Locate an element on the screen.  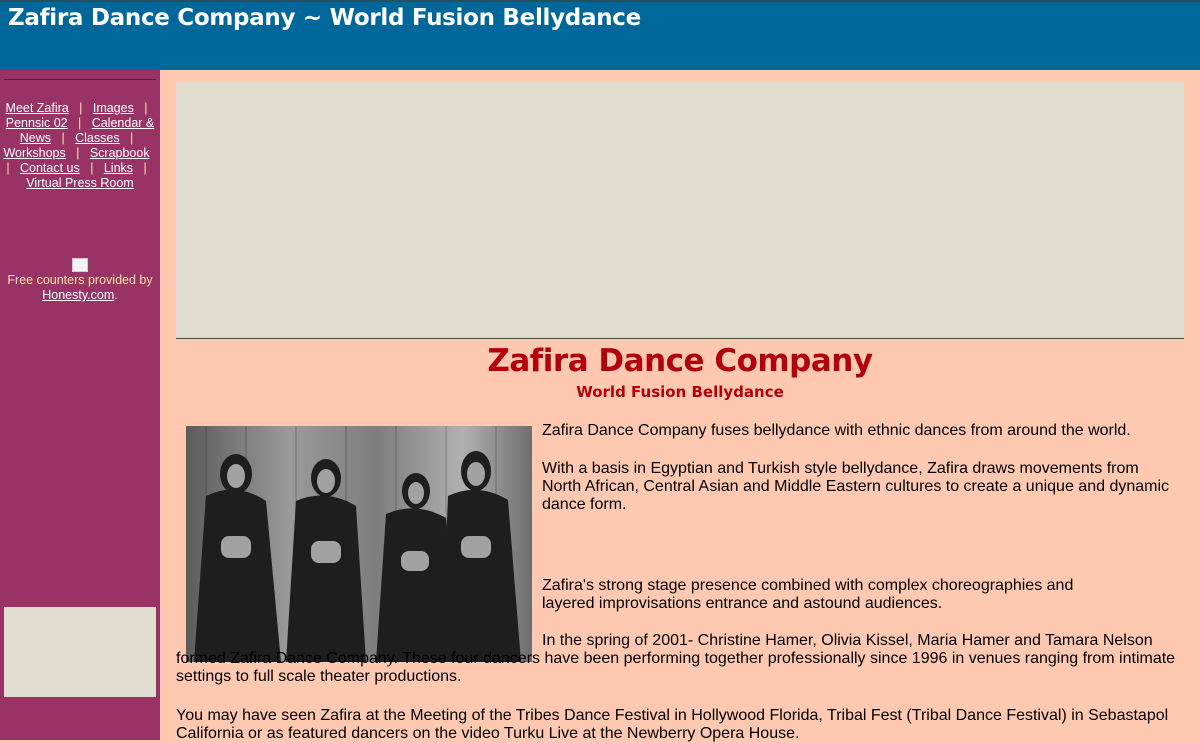
nav-link-workshops: Workshops is located at coordinates (34, 153).